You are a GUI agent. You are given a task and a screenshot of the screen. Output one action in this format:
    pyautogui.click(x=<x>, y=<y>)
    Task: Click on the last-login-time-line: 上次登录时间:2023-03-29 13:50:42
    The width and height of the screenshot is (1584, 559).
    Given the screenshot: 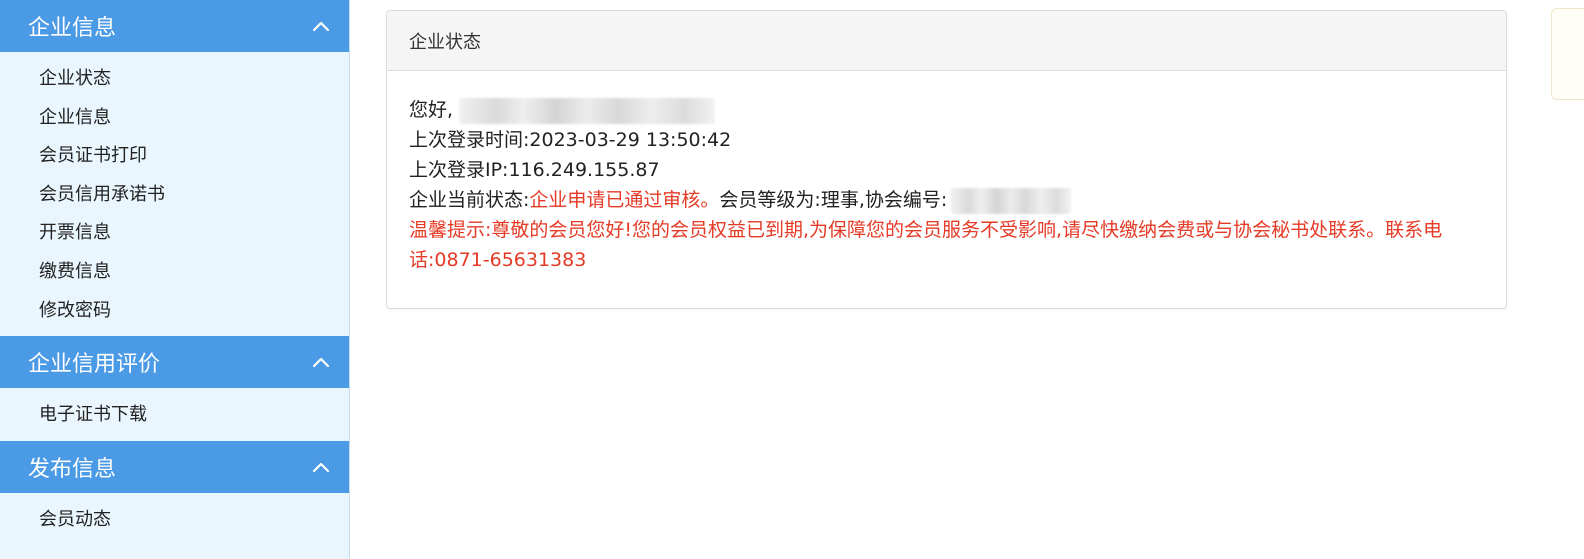 What is the action you would take?
    pyautogui.click(x=946, y=140)
    